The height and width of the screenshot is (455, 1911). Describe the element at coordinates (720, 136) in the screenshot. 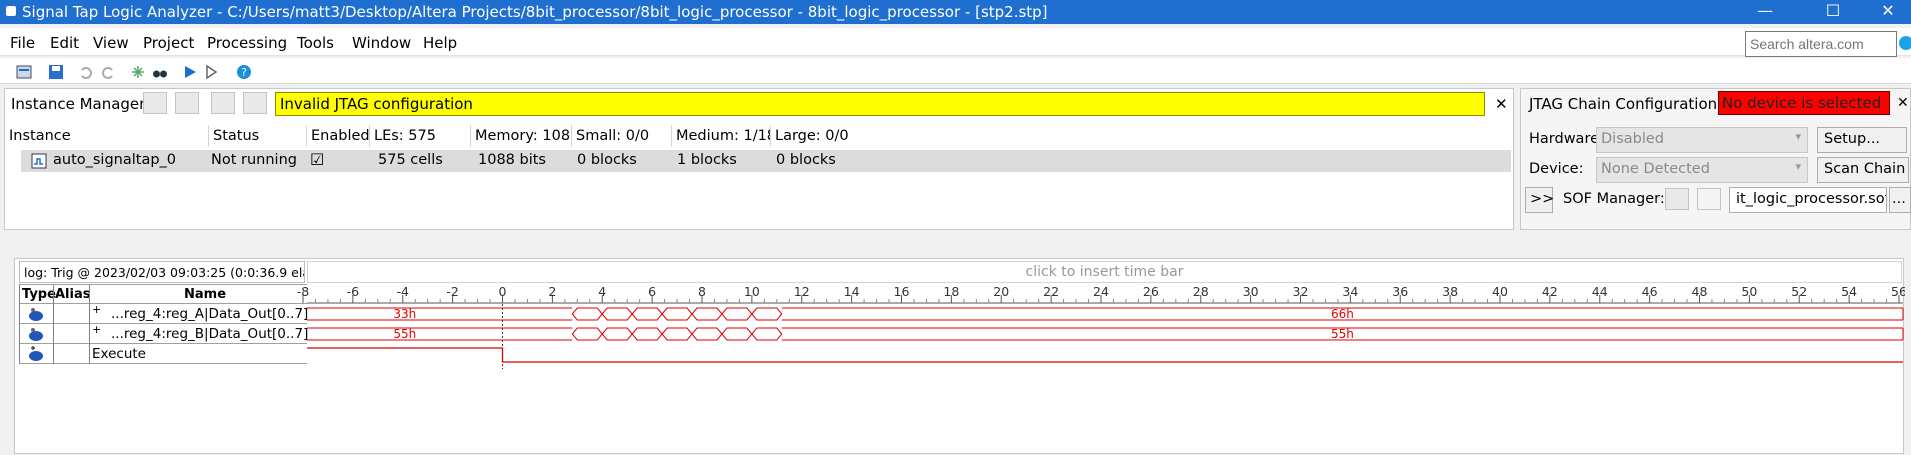

I see `col-medium: Medium: 1/18` at that location.